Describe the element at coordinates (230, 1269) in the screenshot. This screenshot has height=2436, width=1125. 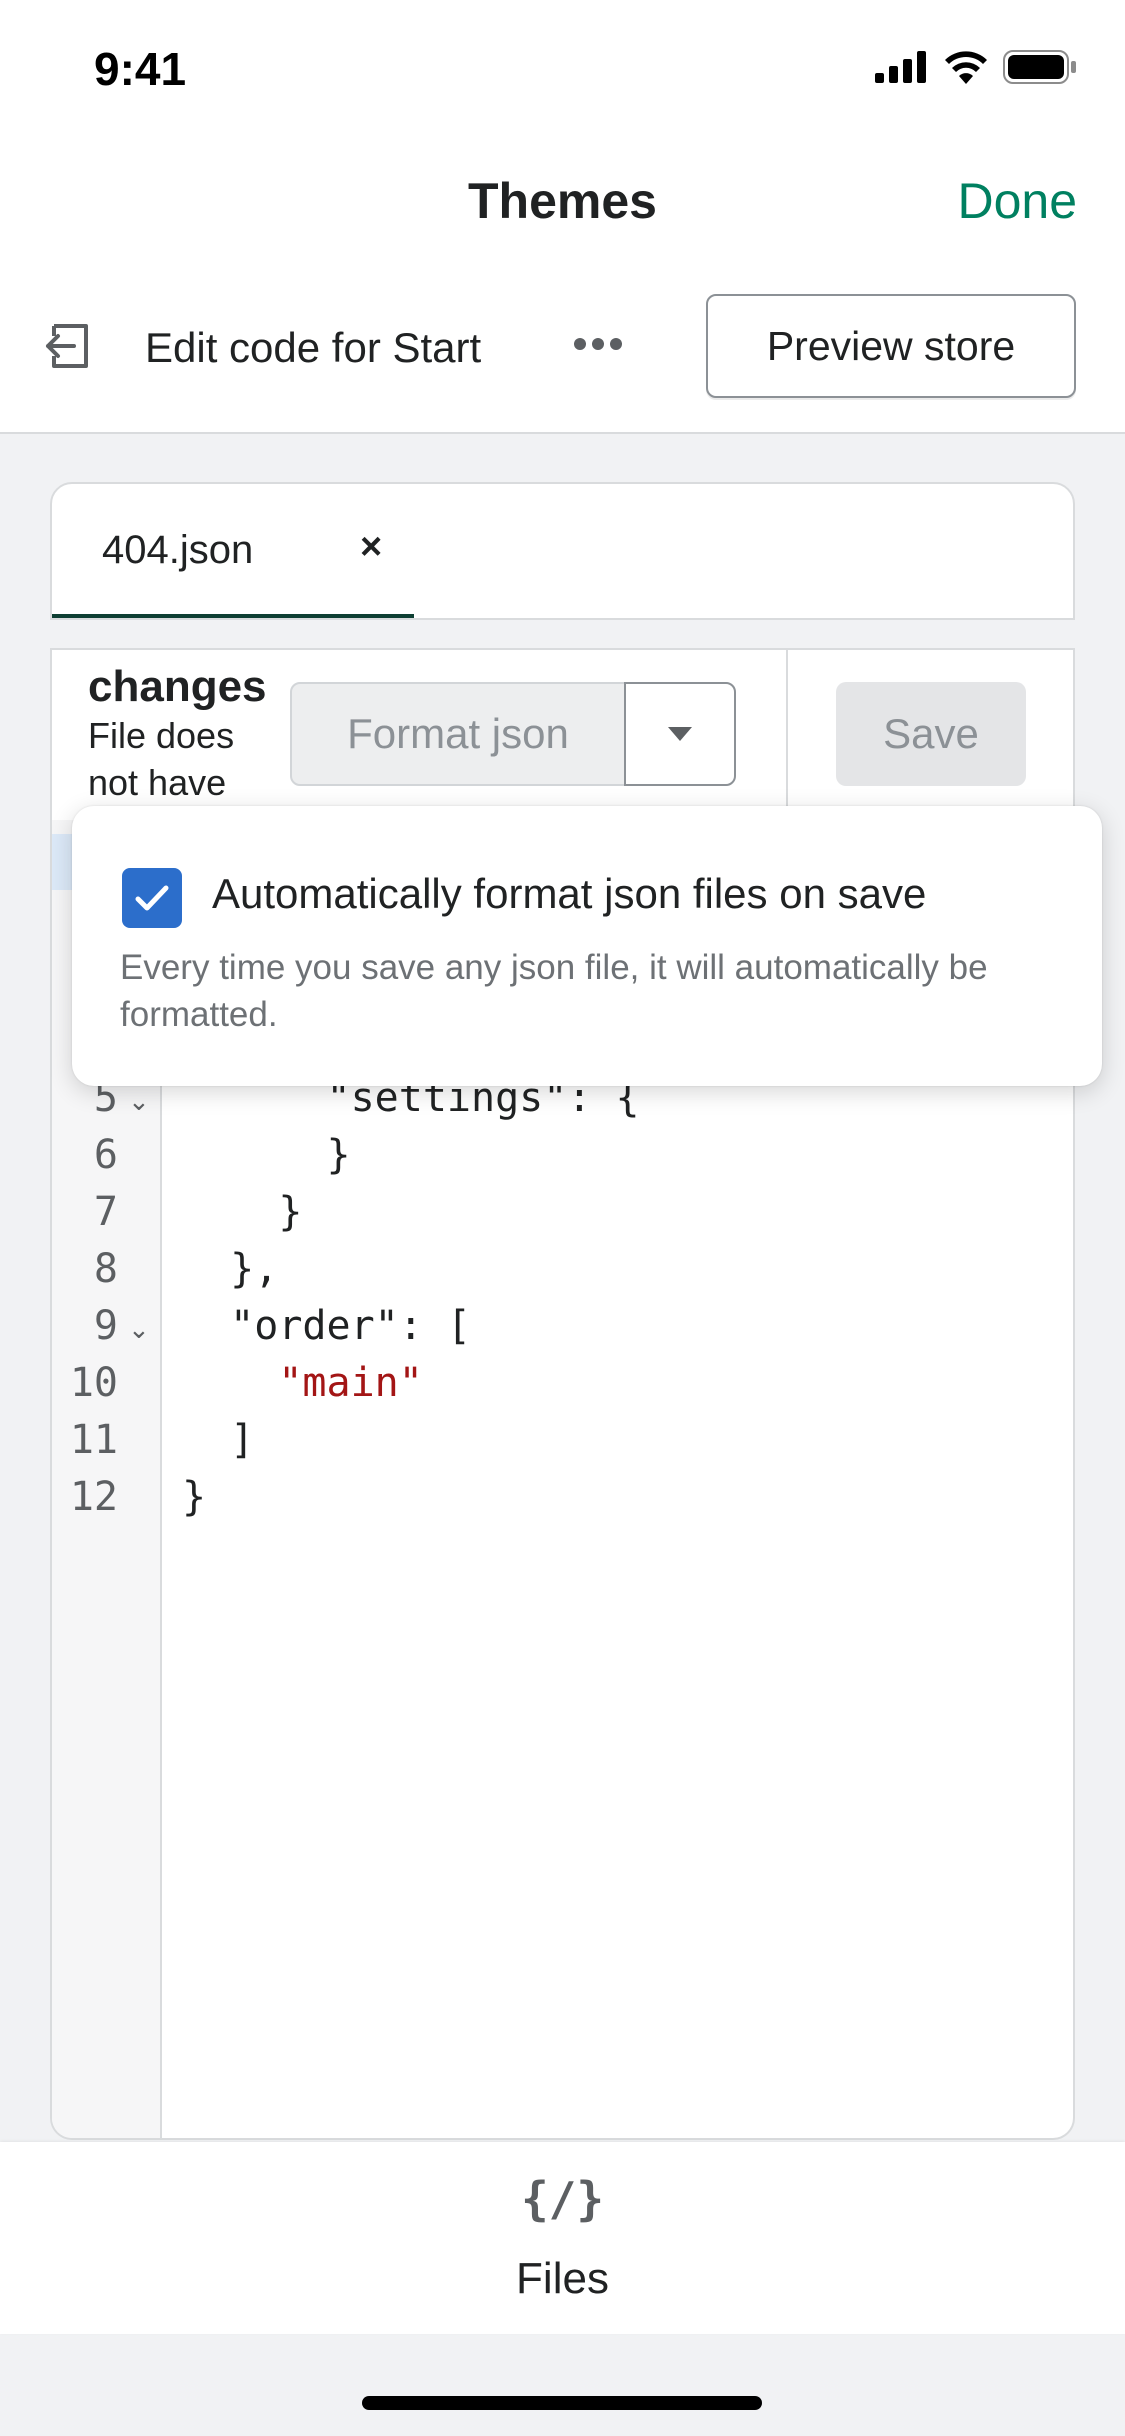
I see `code-line: },` at that location.